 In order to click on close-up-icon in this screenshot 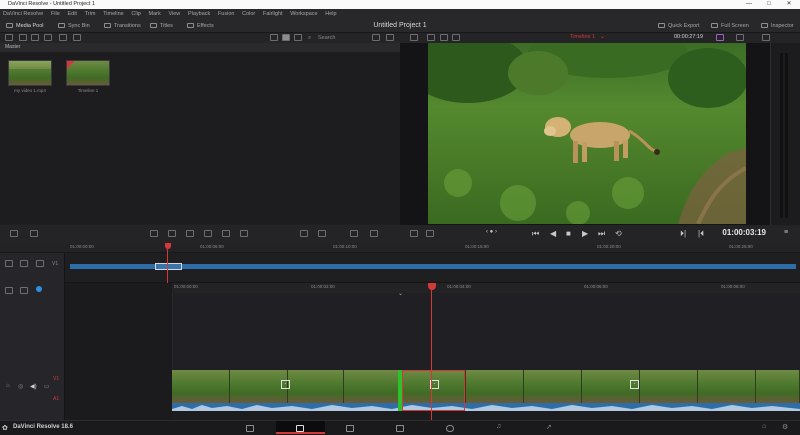, I will do `click(304, 233)`.